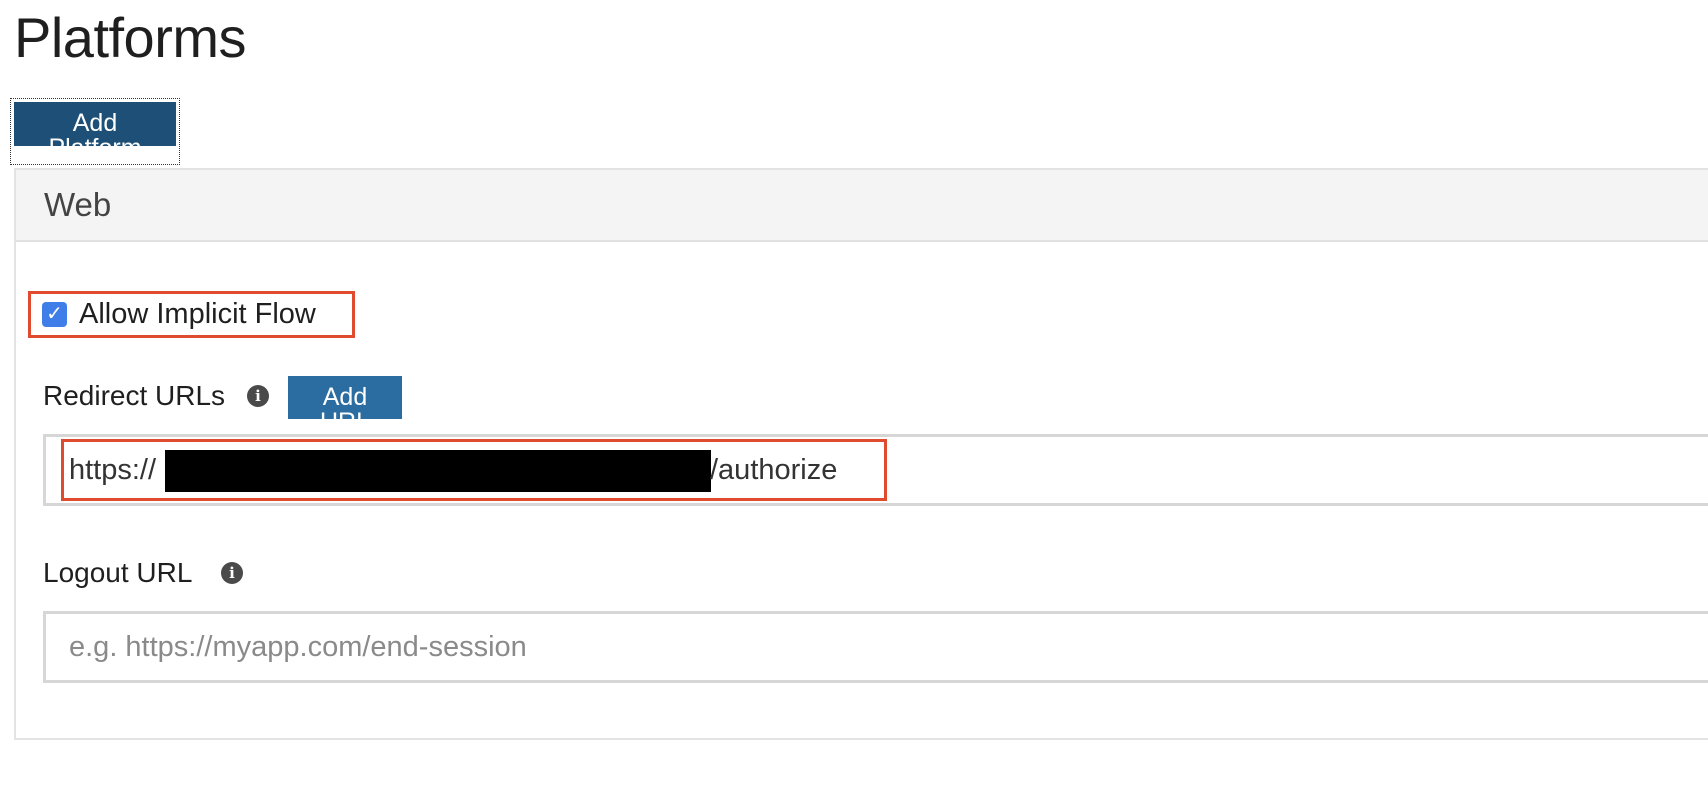 This screenshot has height=808, width=1708. I want to click on add-platform-focus-ring: Add Platform, so click(95, 131).